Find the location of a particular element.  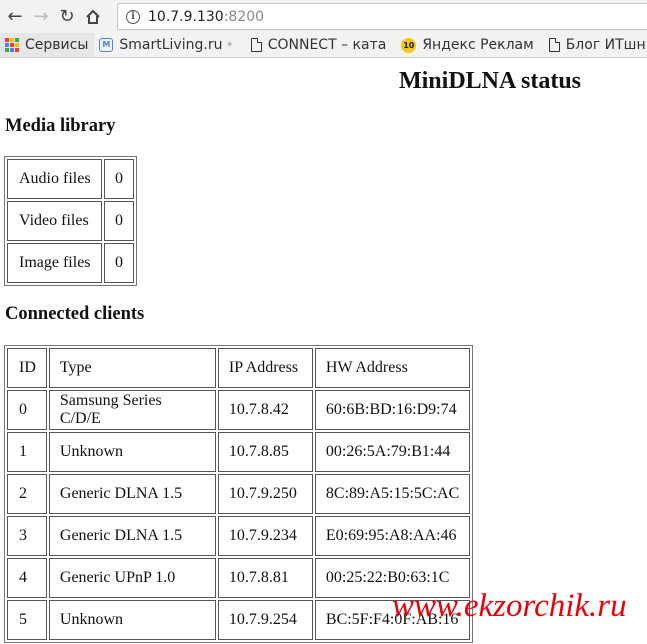

bookmark-connect: CONNECT – ката is located at coordinates (319, 45).